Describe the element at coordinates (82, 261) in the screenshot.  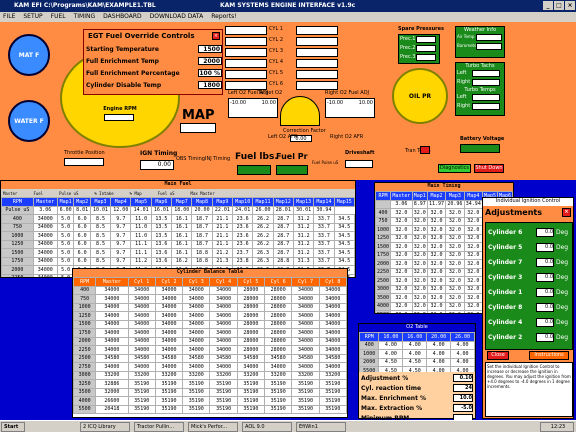
I see `table-cell: 6.0` at that location.